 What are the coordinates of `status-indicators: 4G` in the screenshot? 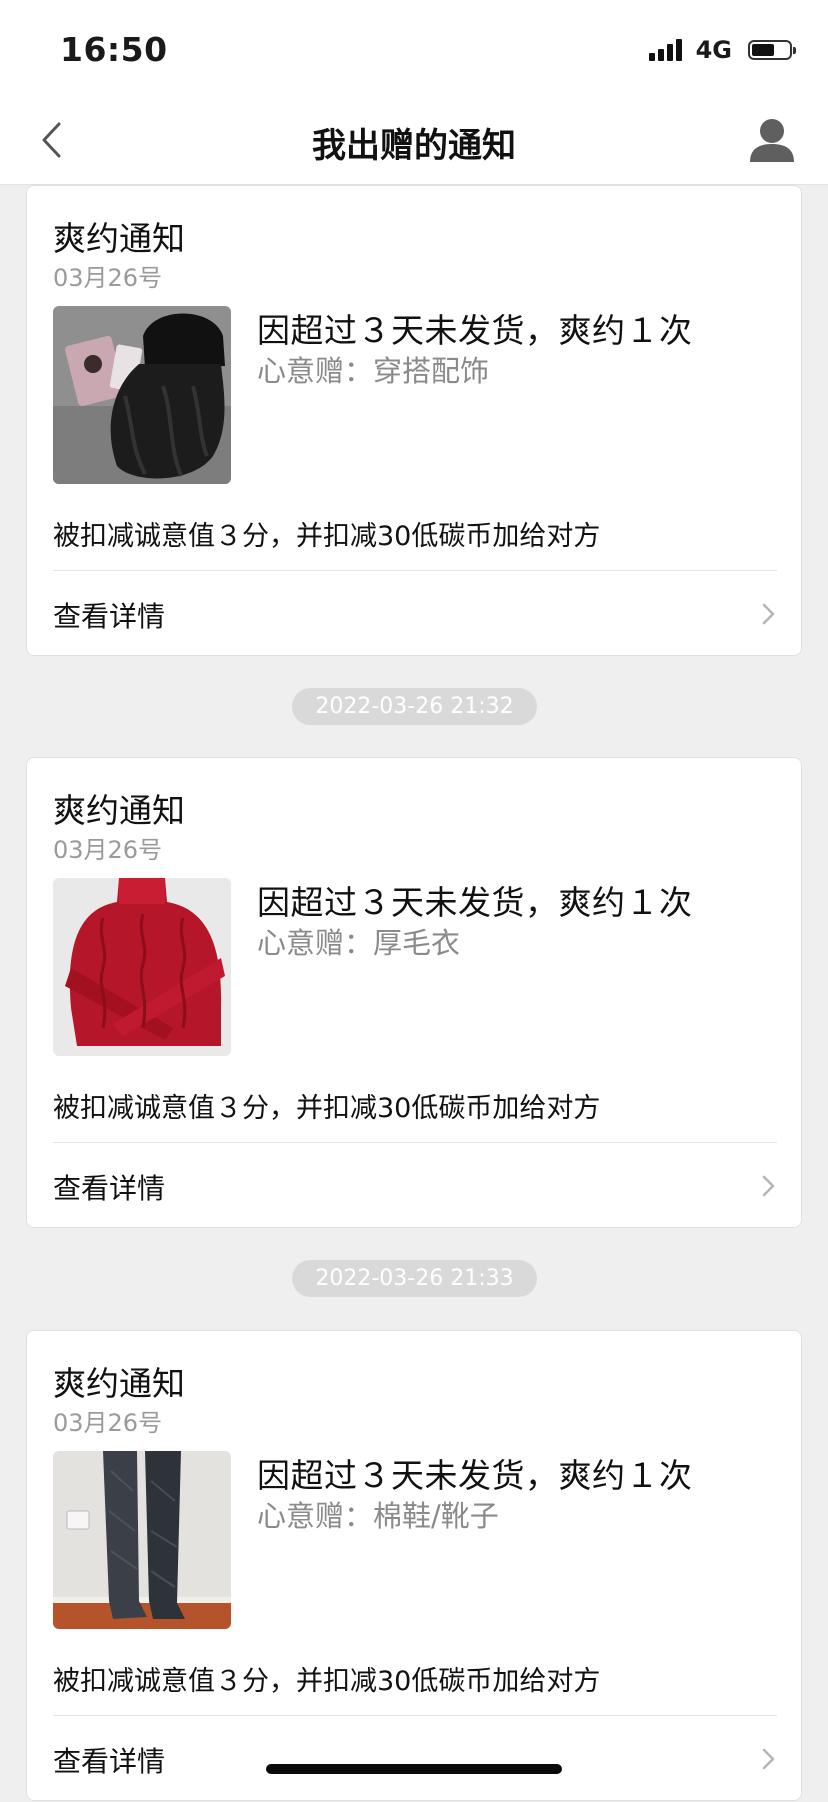 It's located at (722, 50).